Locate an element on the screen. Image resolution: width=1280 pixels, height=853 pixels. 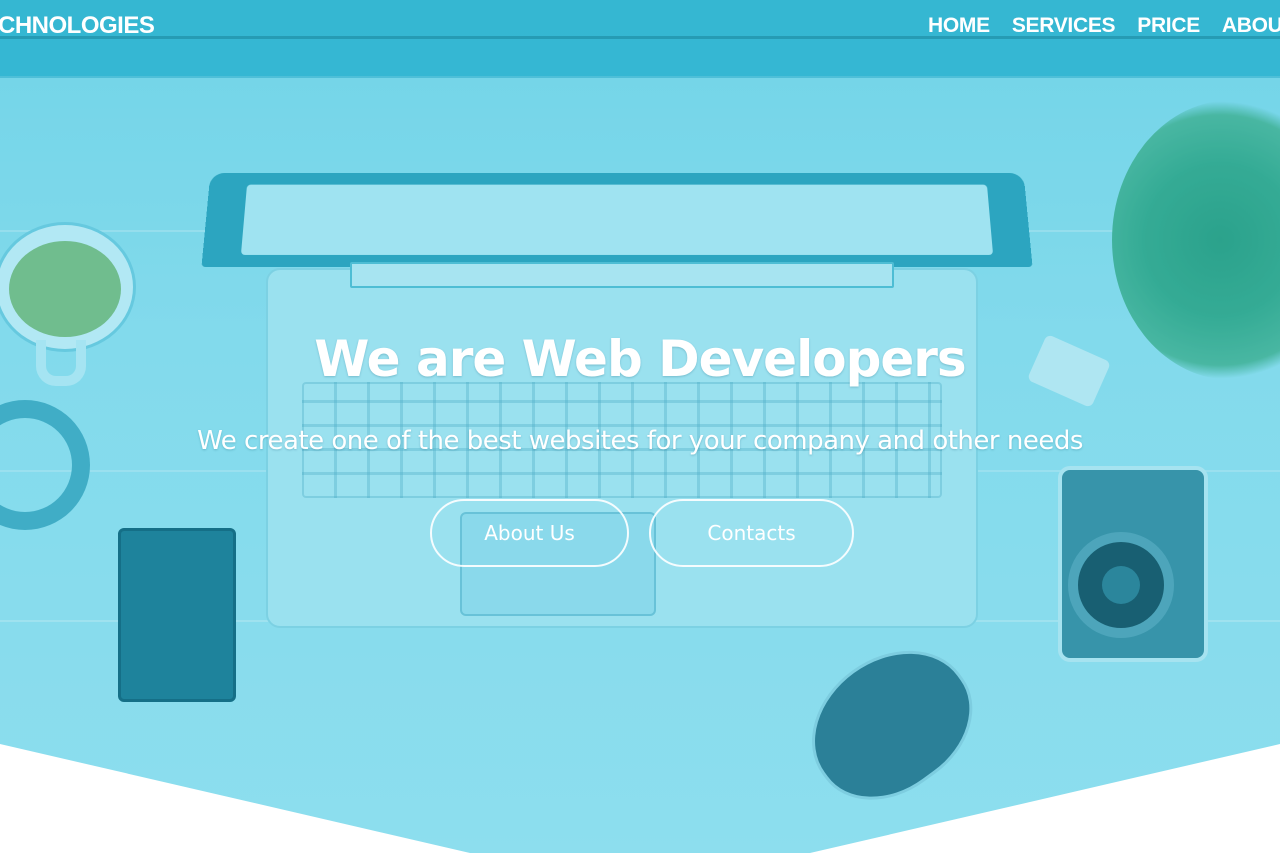
nav-item-price: PRICE is located at coordinates (1168, 26).